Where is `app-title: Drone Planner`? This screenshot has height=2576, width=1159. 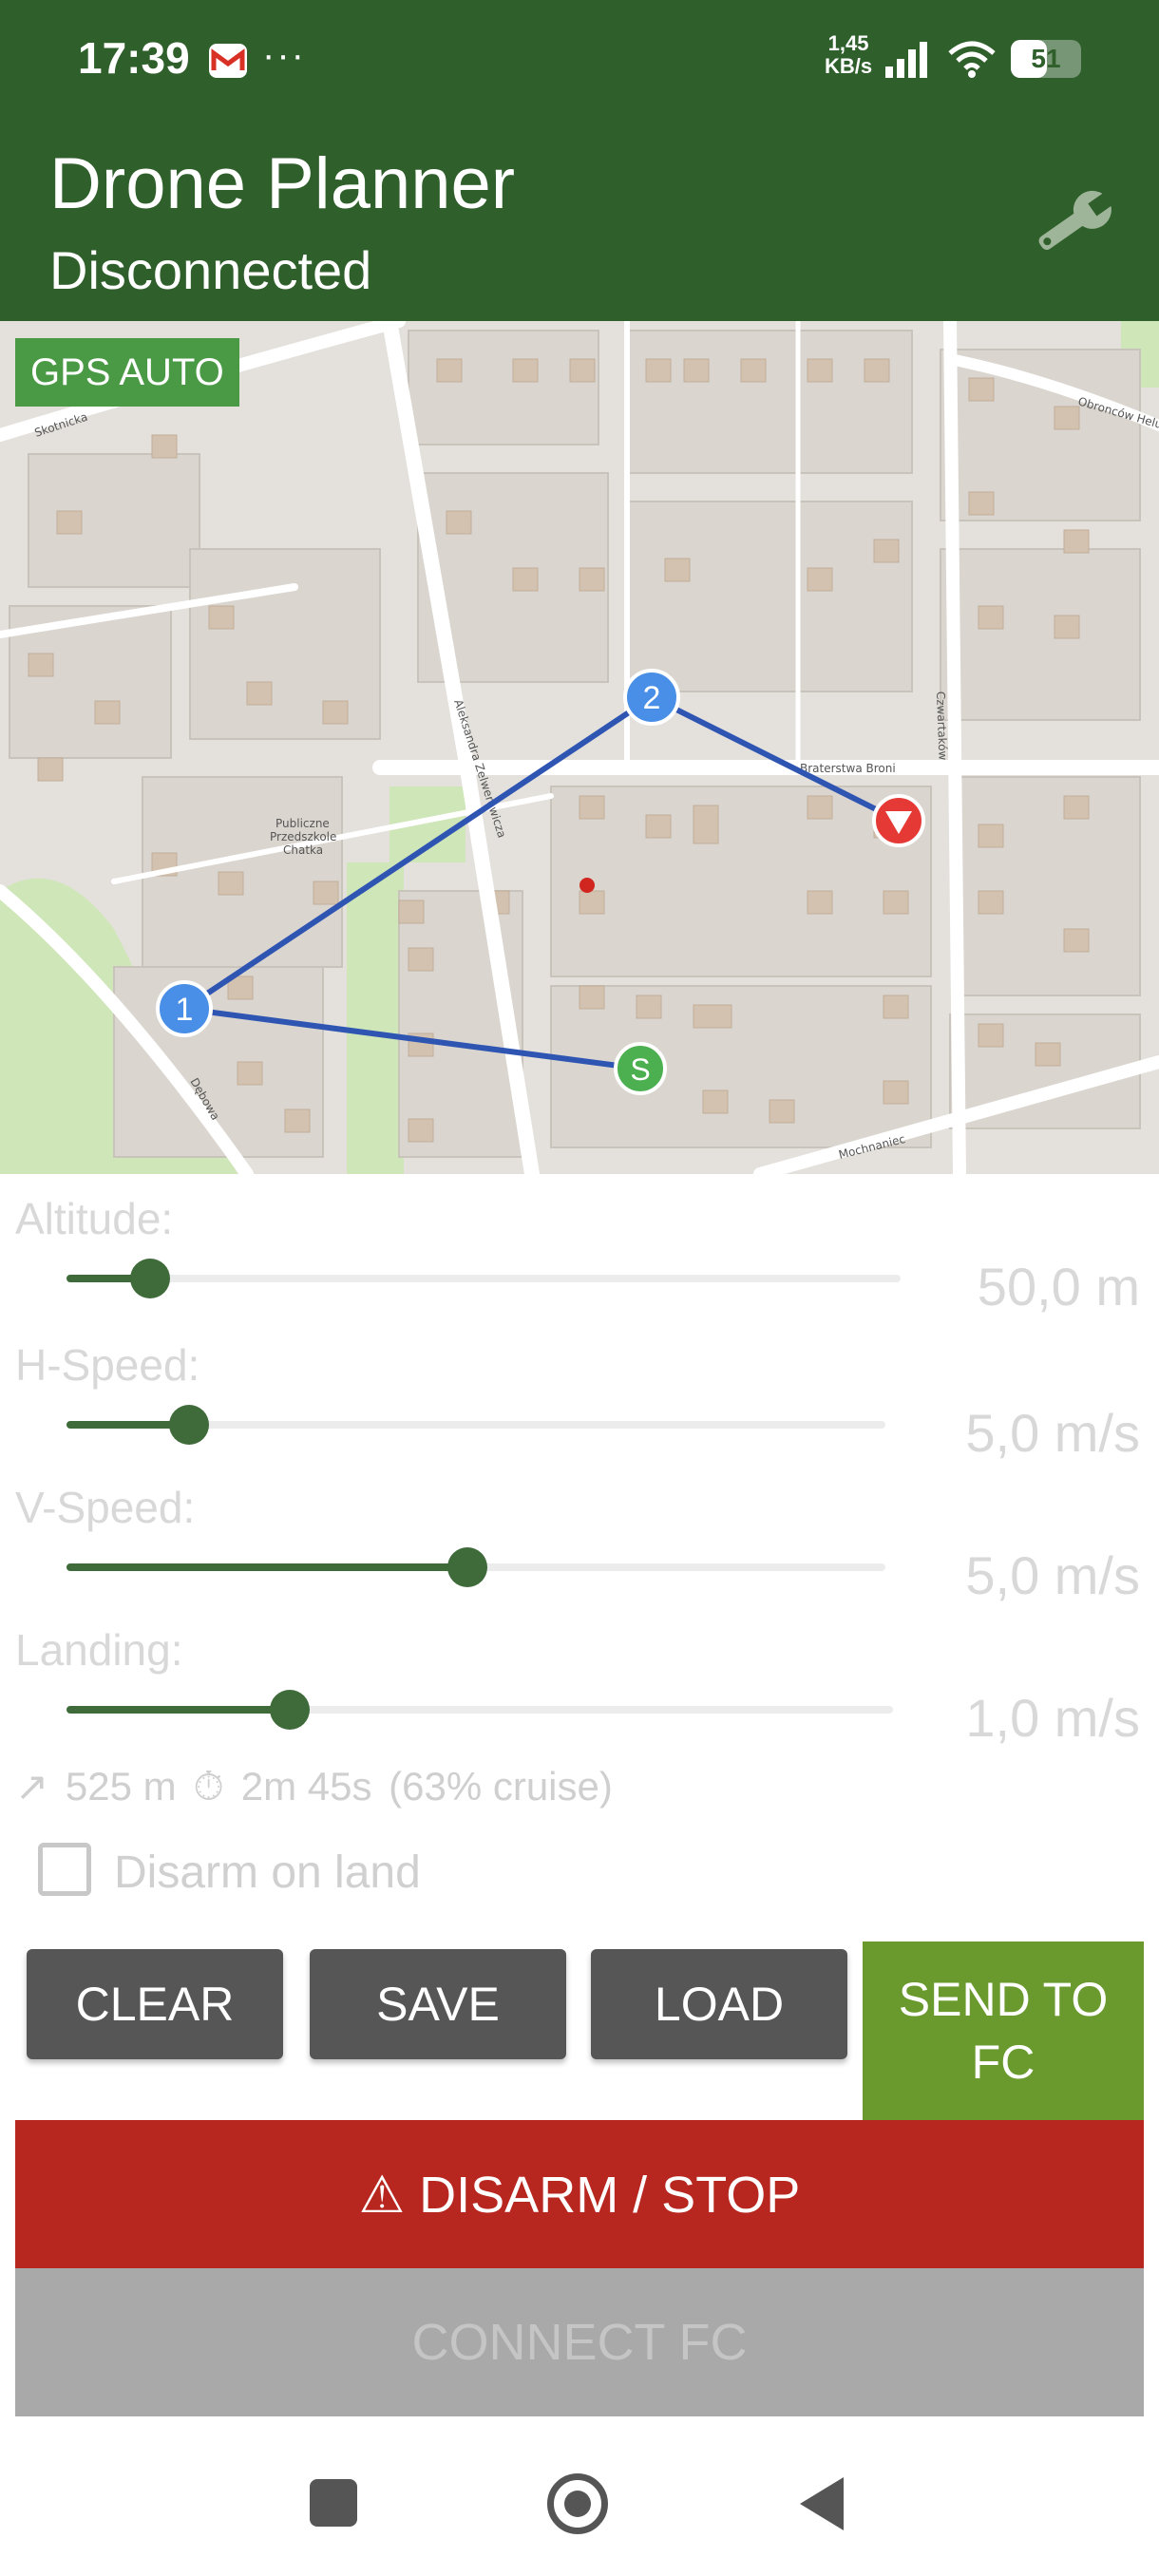 app-title: Drone Planner is located at coordinates (282, 183).